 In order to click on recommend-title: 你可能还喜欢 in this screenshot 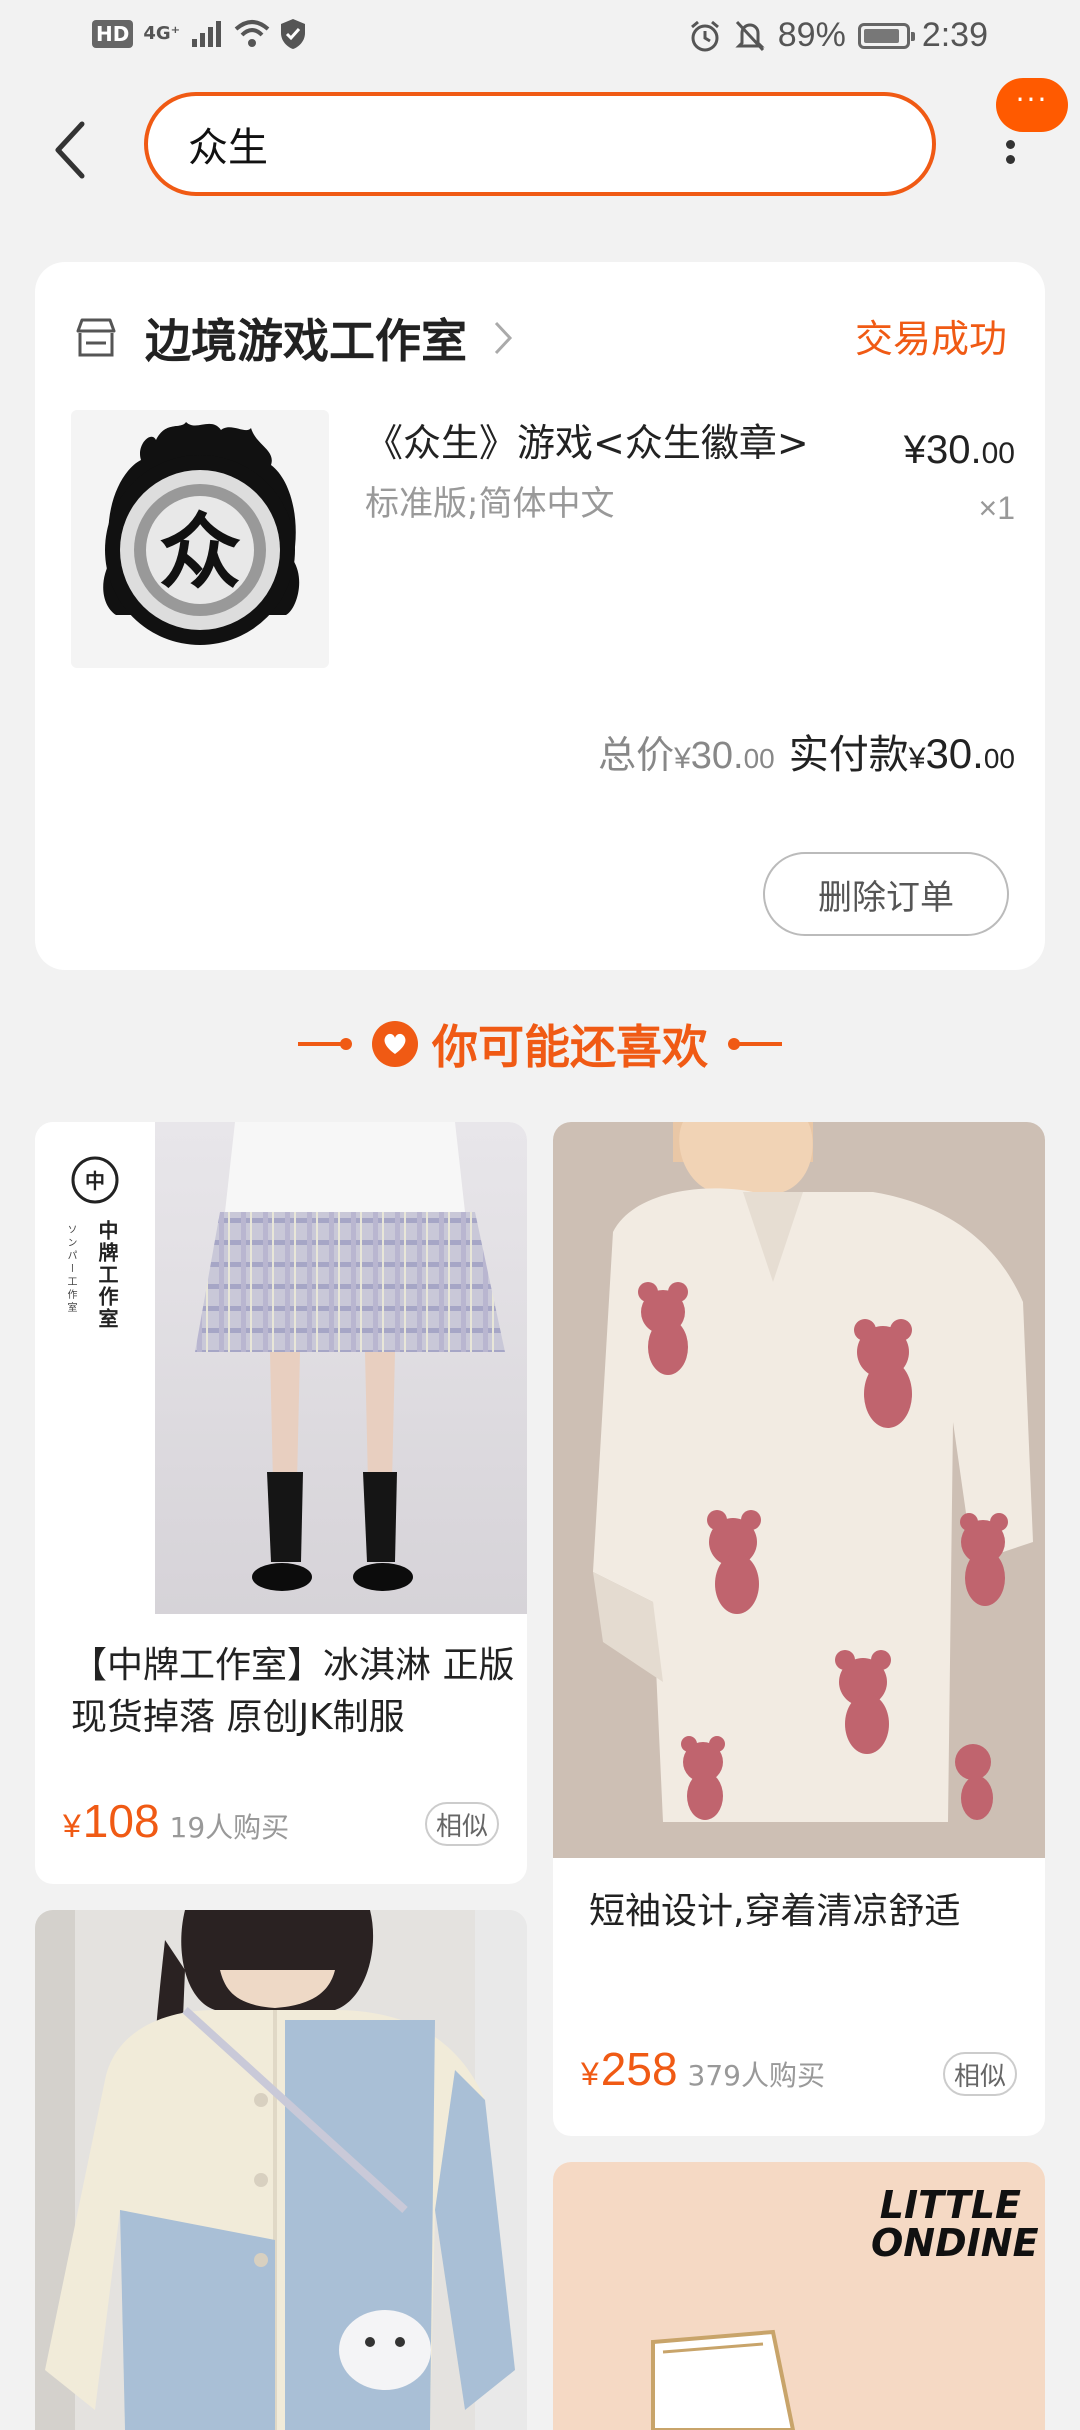, I will do `click(570, 1047)`.